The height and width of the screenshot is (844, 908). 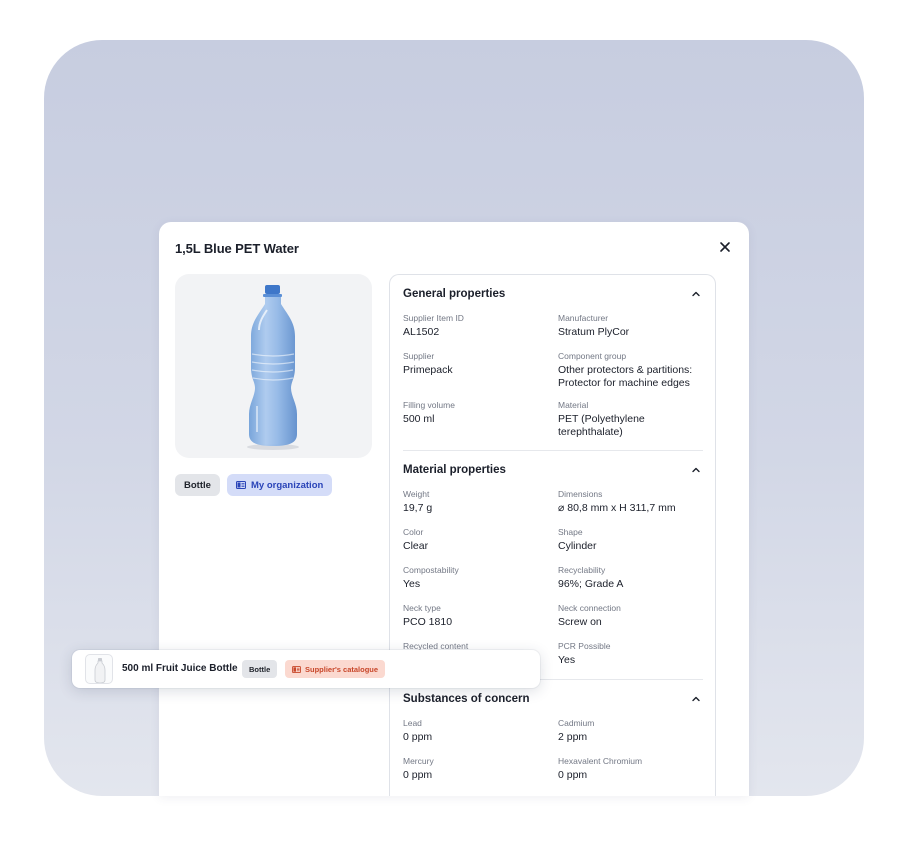 I want to click on section-divider, so click(x=553, y=450).